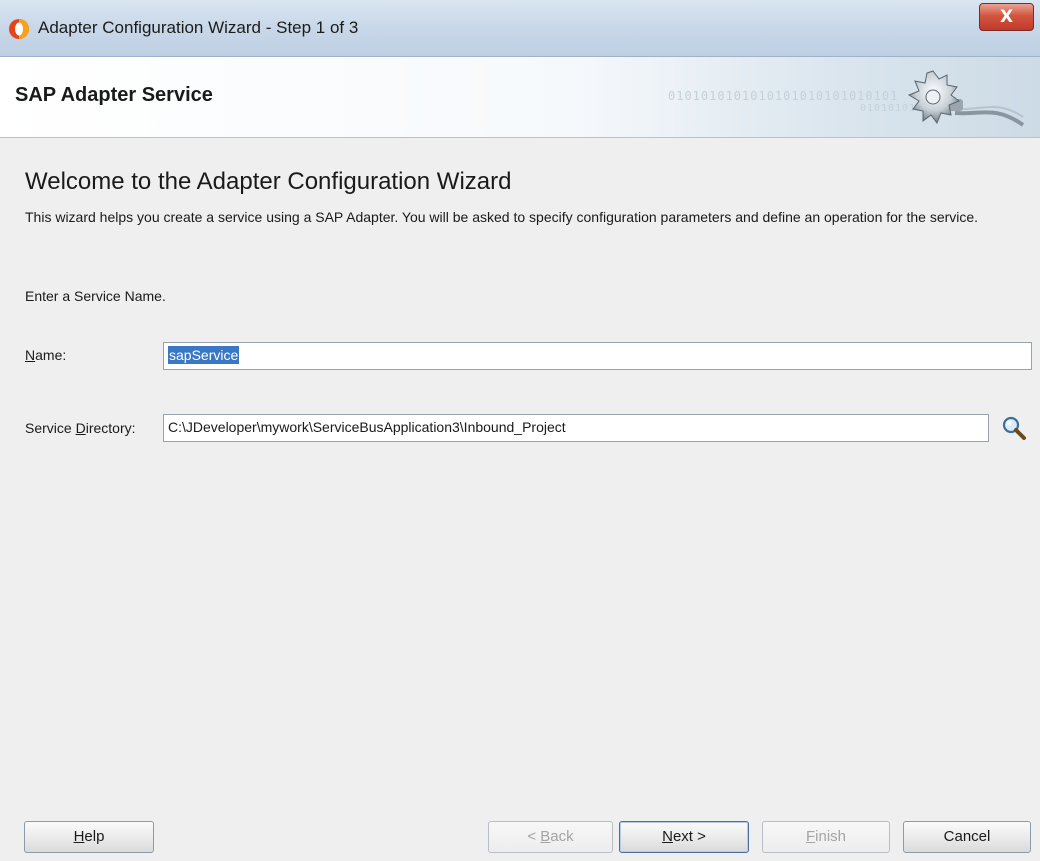 This screenshot has width=1040, height=861. I want to click on finish-label: inish, so click(831, 836).